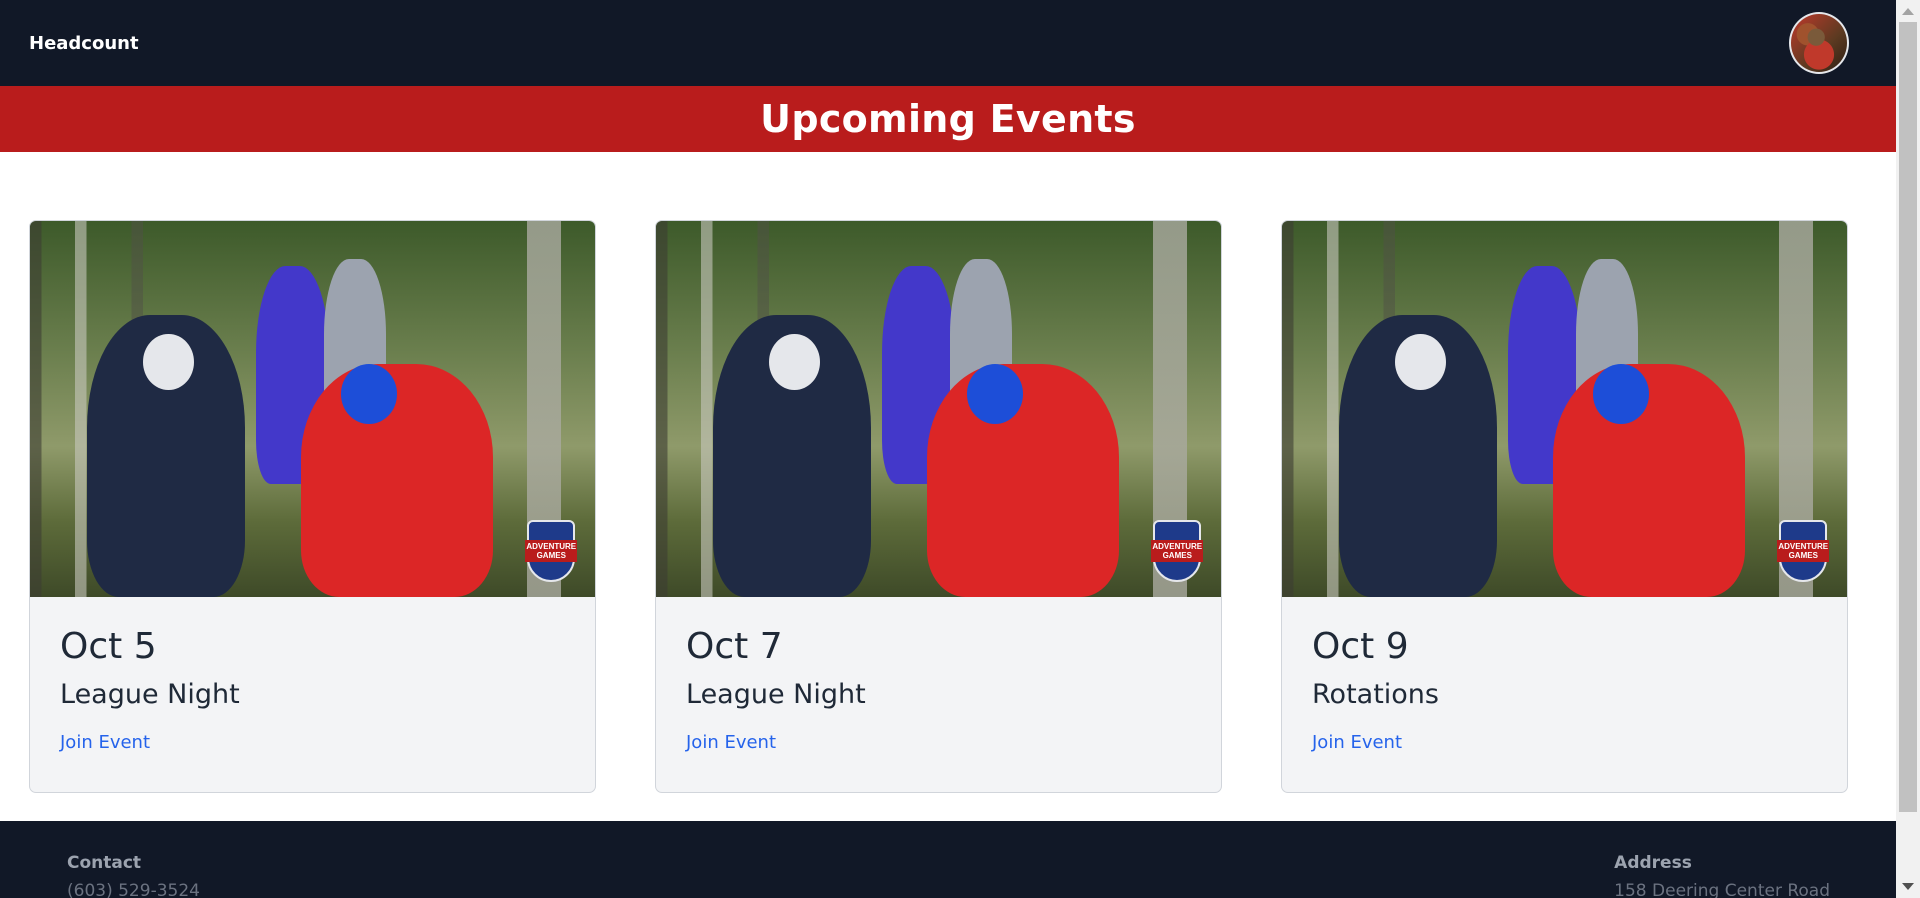 This screenshot has height=898, width=1920. Describe the element at coordinates (133, 889) in the screenshot. I see `contact-phone: (603) 529-3524` at that location.